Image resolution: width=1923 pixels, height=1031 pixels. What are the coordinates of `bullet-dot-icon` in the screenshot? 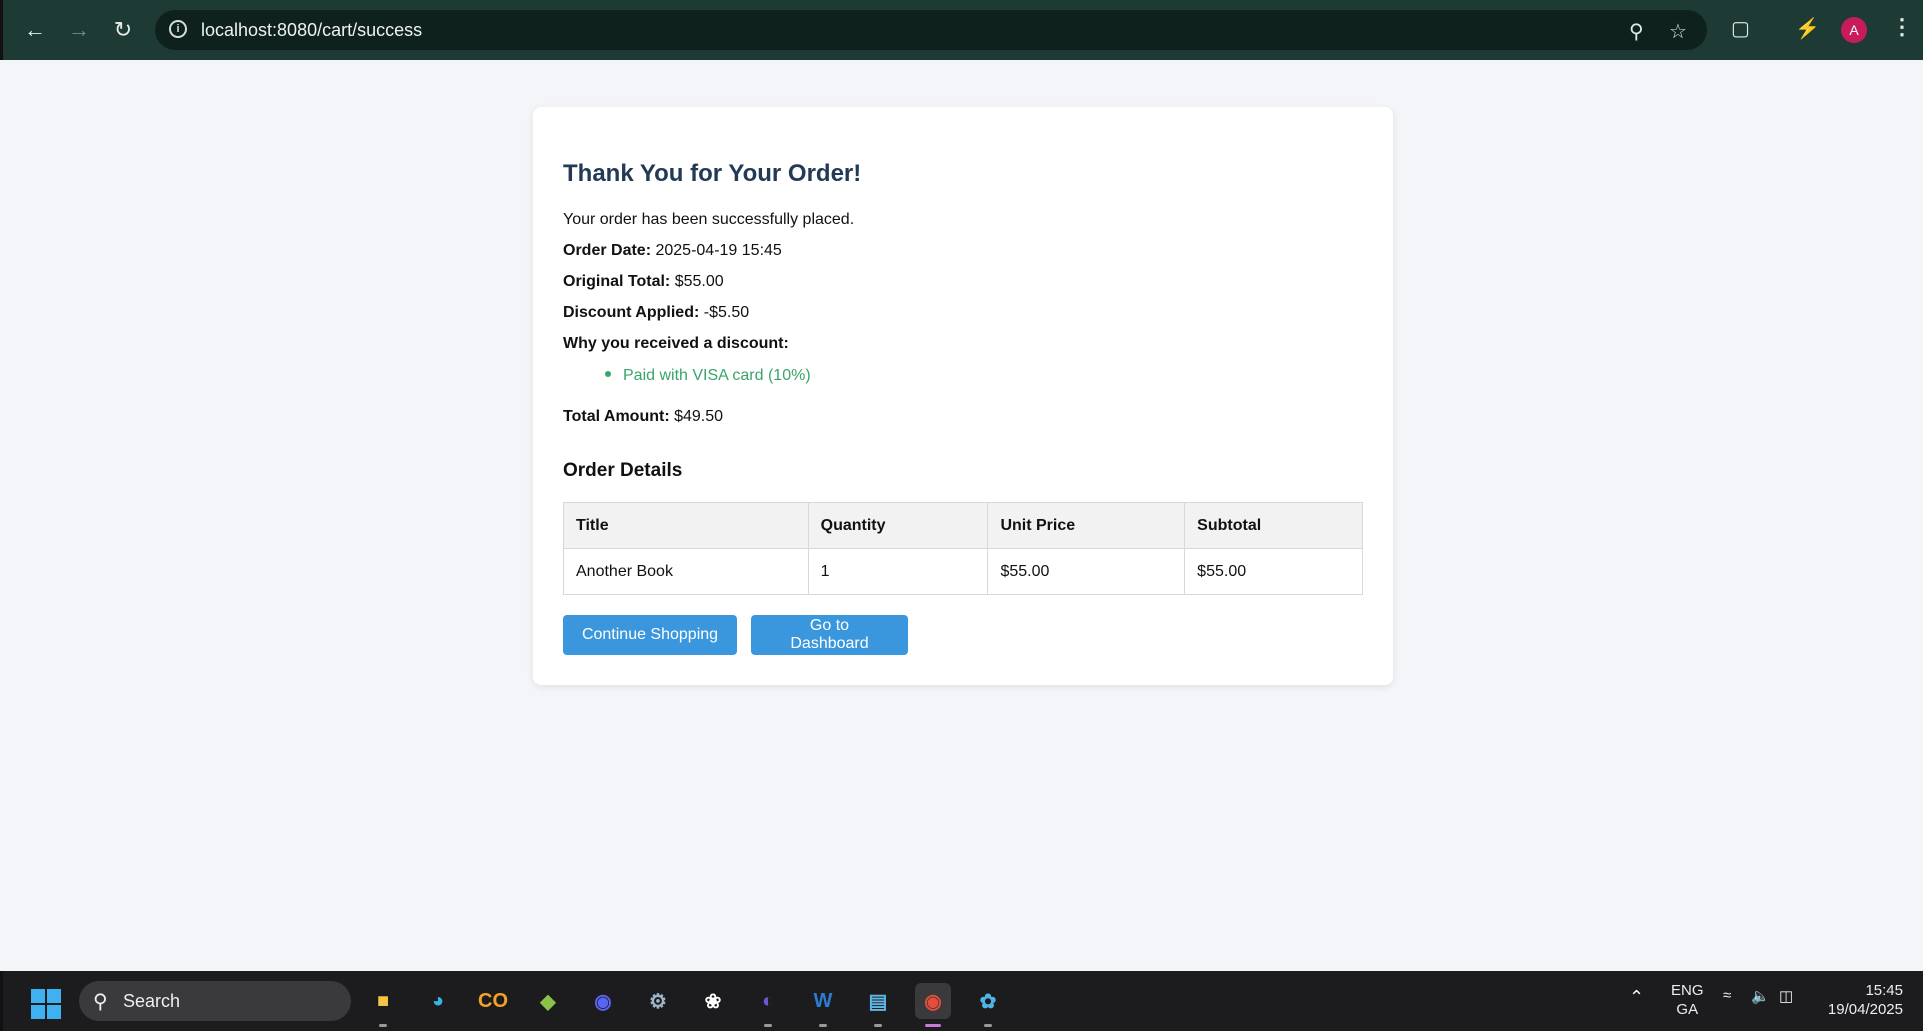 It's located at (608, 373).